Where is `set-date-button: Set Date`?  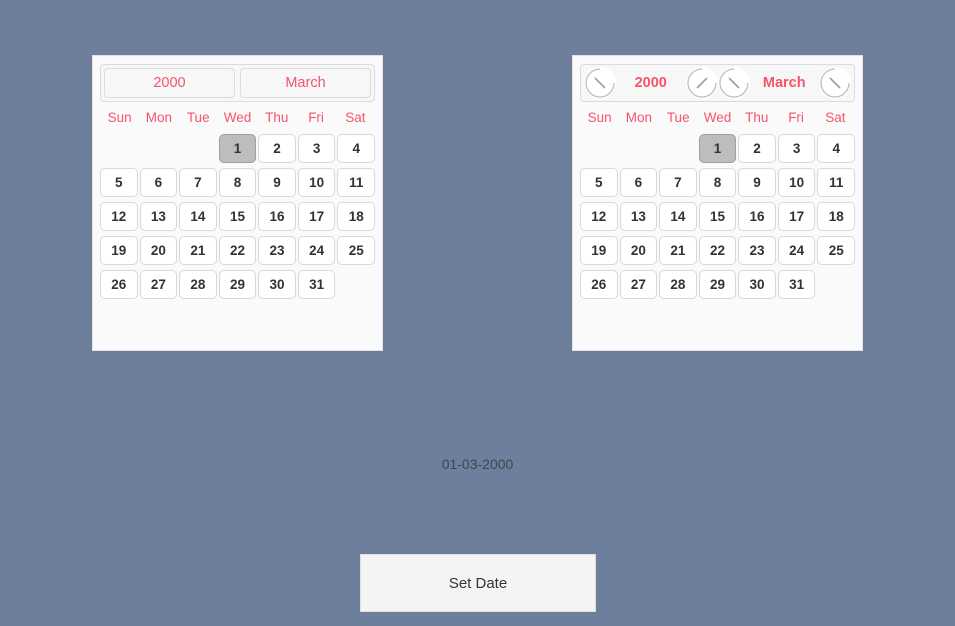 set-date-button: Set Date is located at coordinates (478, 583).